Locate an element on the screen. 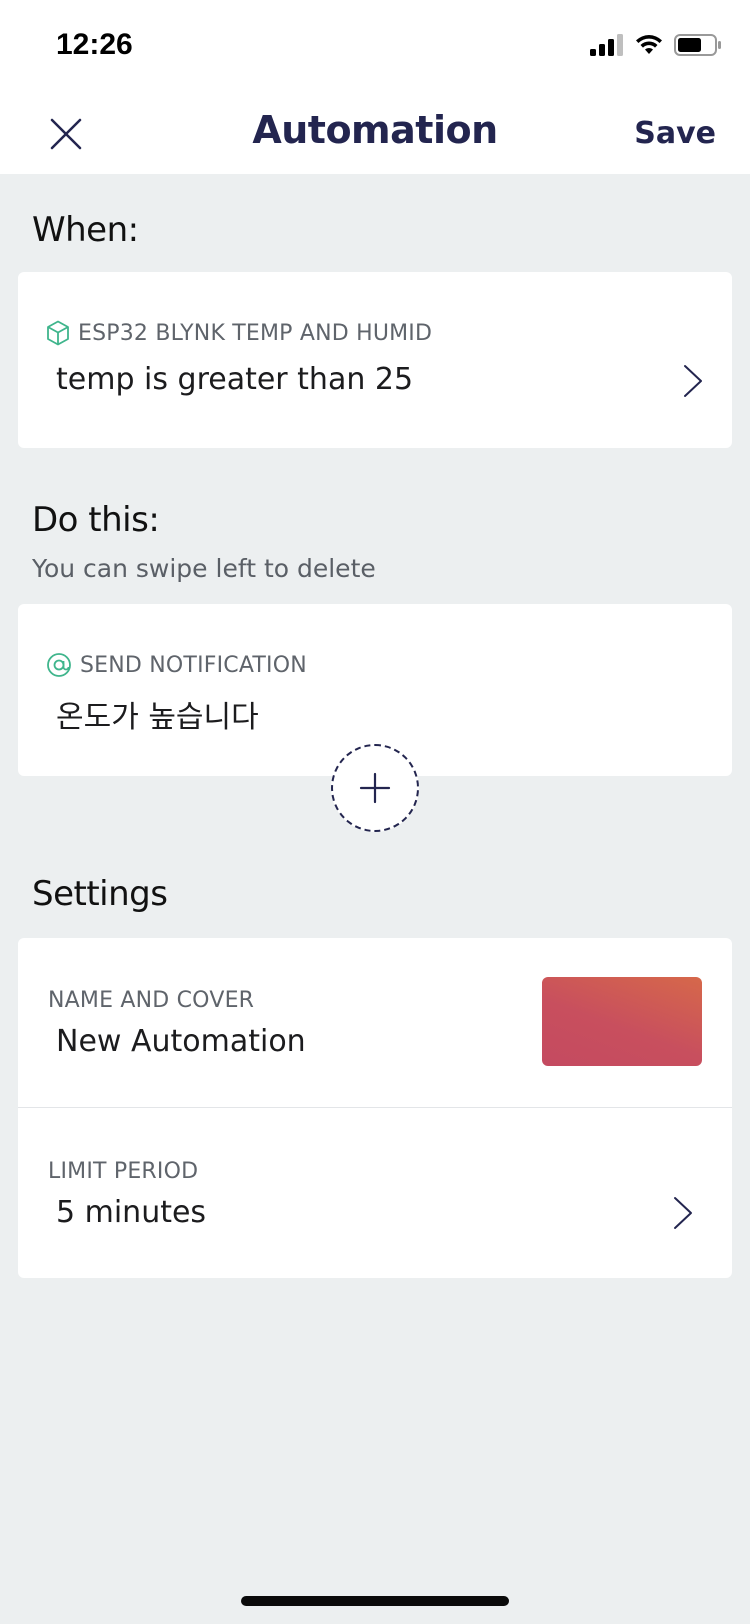  trigger-device-label: ESP32 BLYNK TEMP AND HUMID is located at coordinates (239, 333).